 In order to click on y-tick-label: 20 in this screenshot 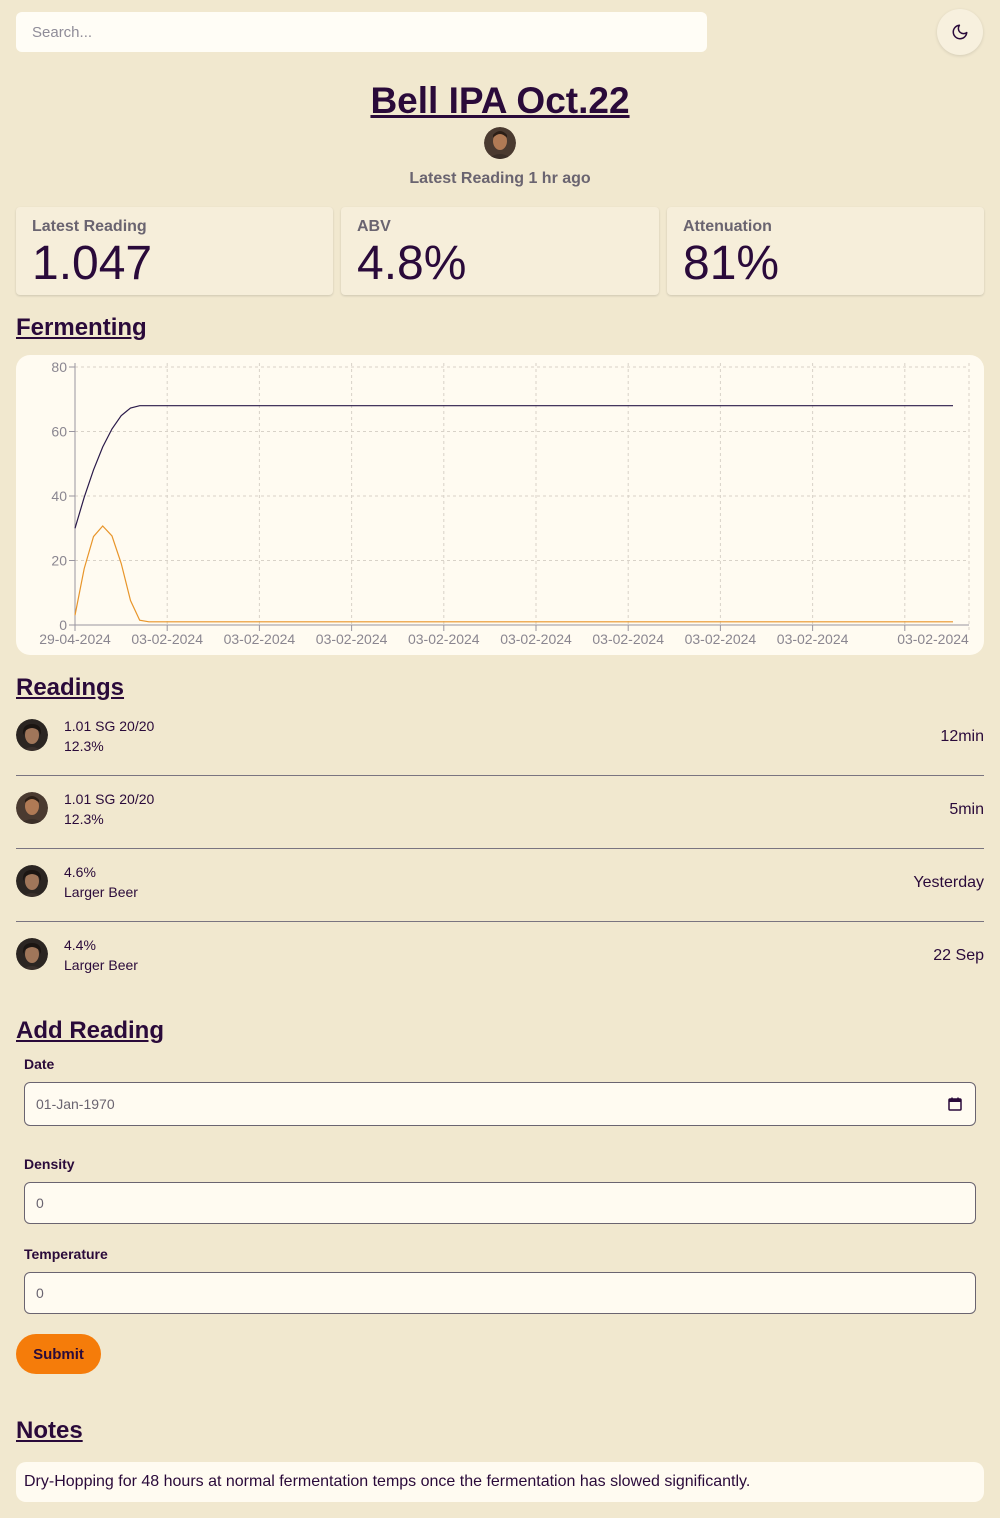, I will do `click(59, 561)`.